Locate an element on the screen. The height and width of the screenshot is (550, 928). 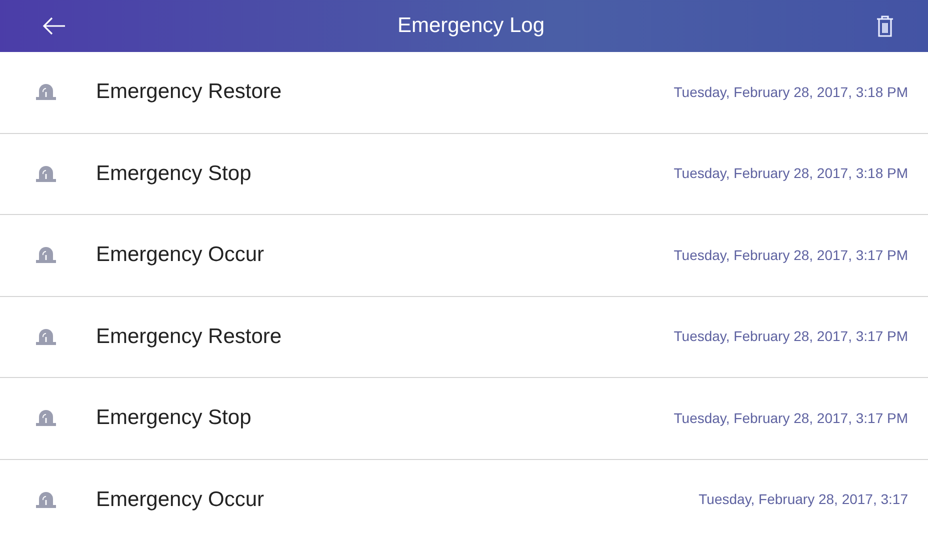
header-title: Emergency Log is located at coordinates (471, 26).